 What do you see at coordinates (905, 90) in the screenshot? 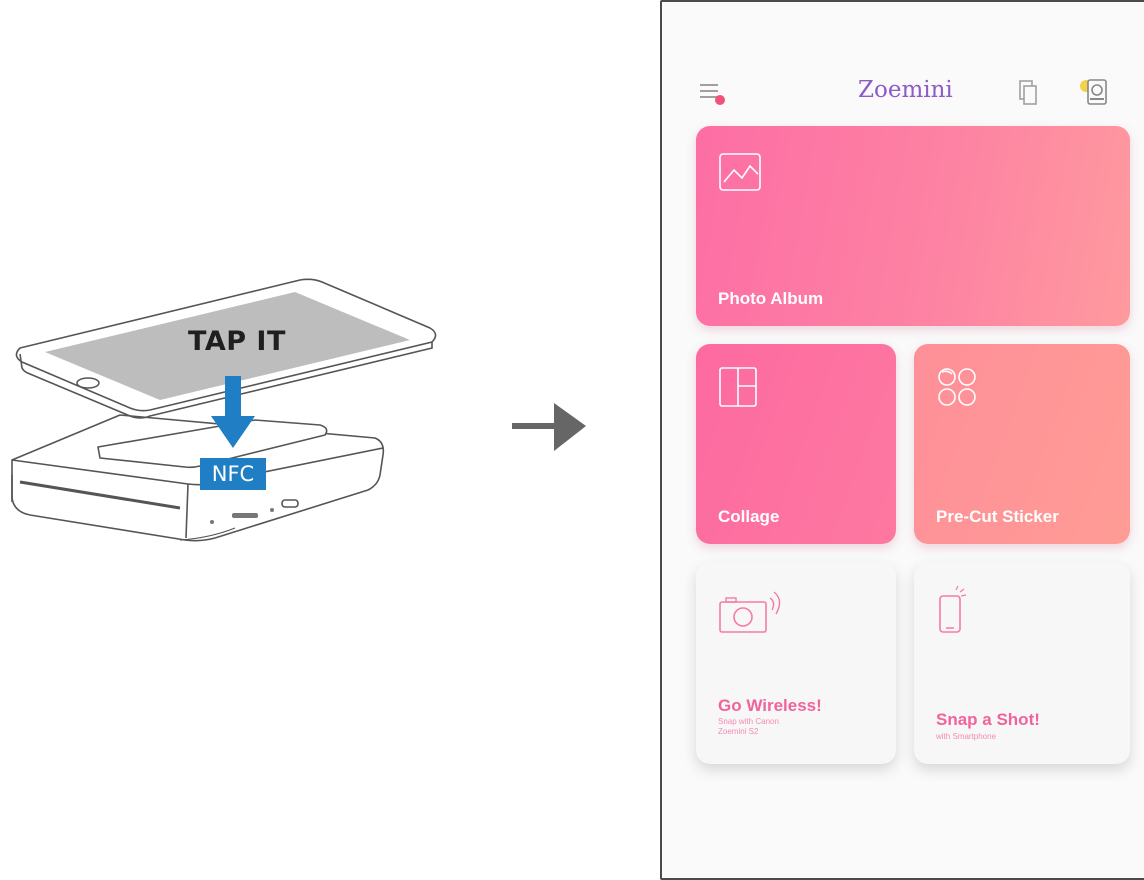
I see `app-title: Zoemini` at bounding box center [905, 90].